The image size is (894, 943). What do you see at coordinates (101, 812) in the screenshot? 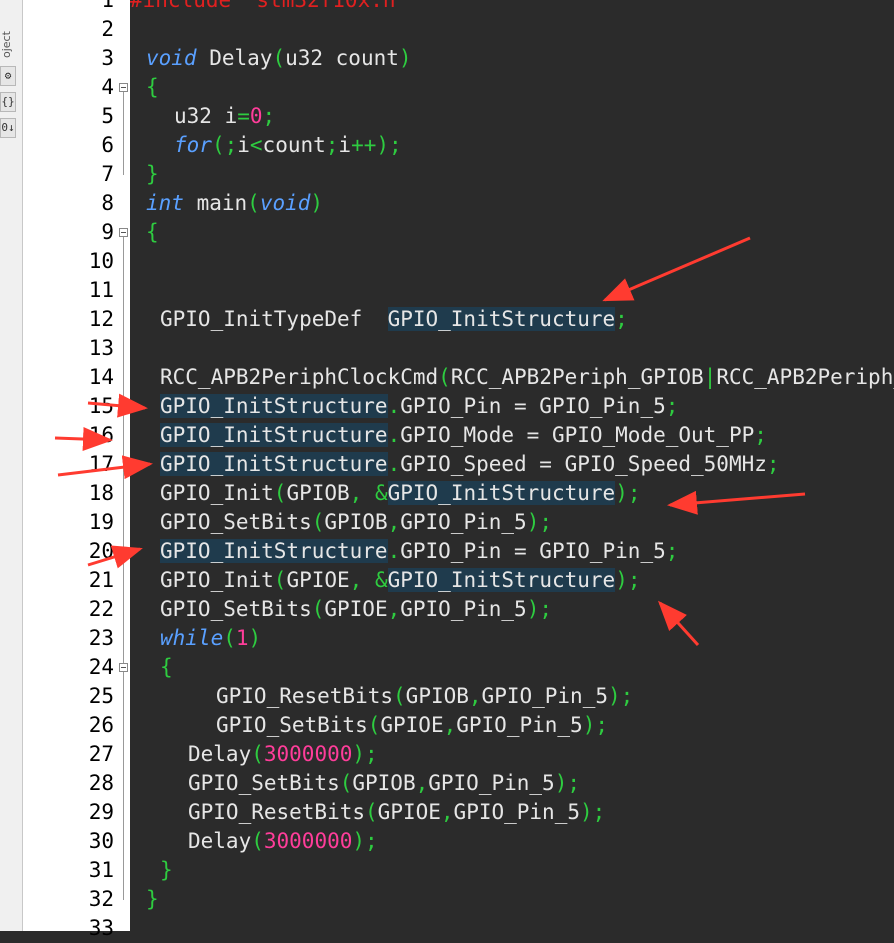
I see `line-number: 29` at bounding box center [101, 812].